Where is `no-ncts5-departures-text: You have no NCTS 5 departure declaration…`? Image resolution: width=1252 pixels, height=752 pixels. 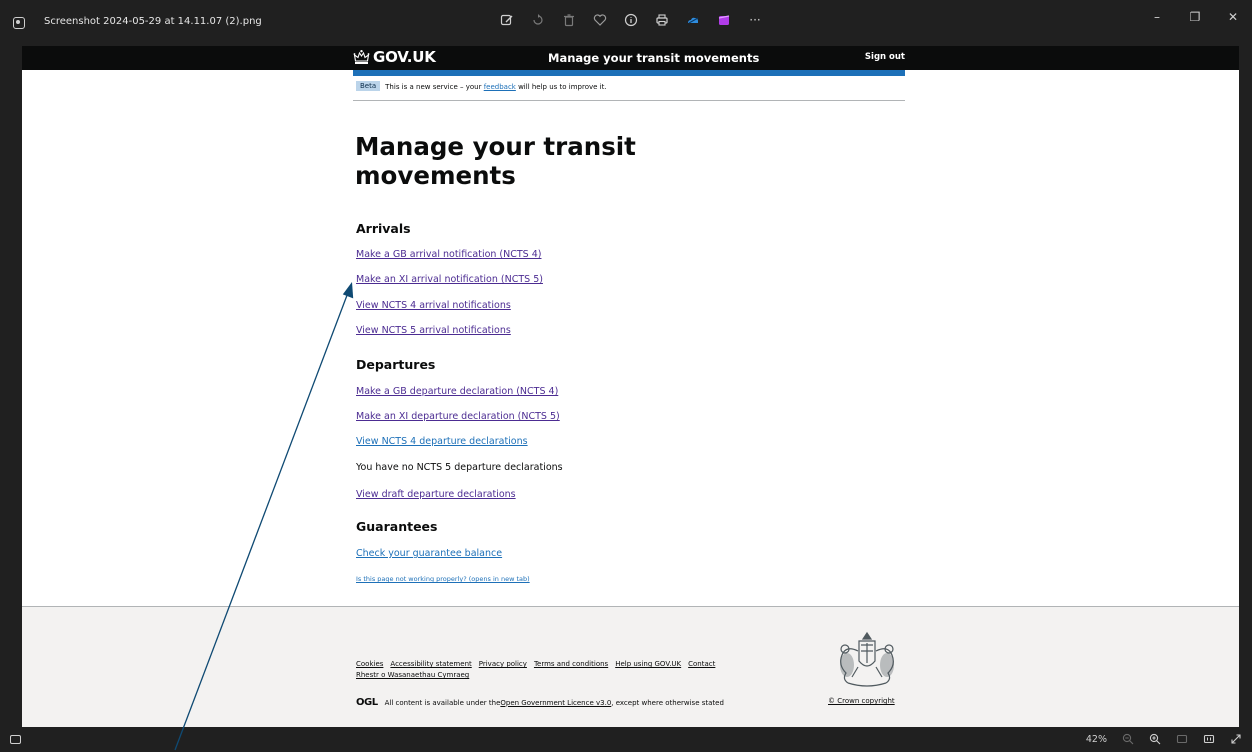 no-ncts5-departures-text: You have no NCTS 5 departure declaration… is located at coordinates (459, 467).